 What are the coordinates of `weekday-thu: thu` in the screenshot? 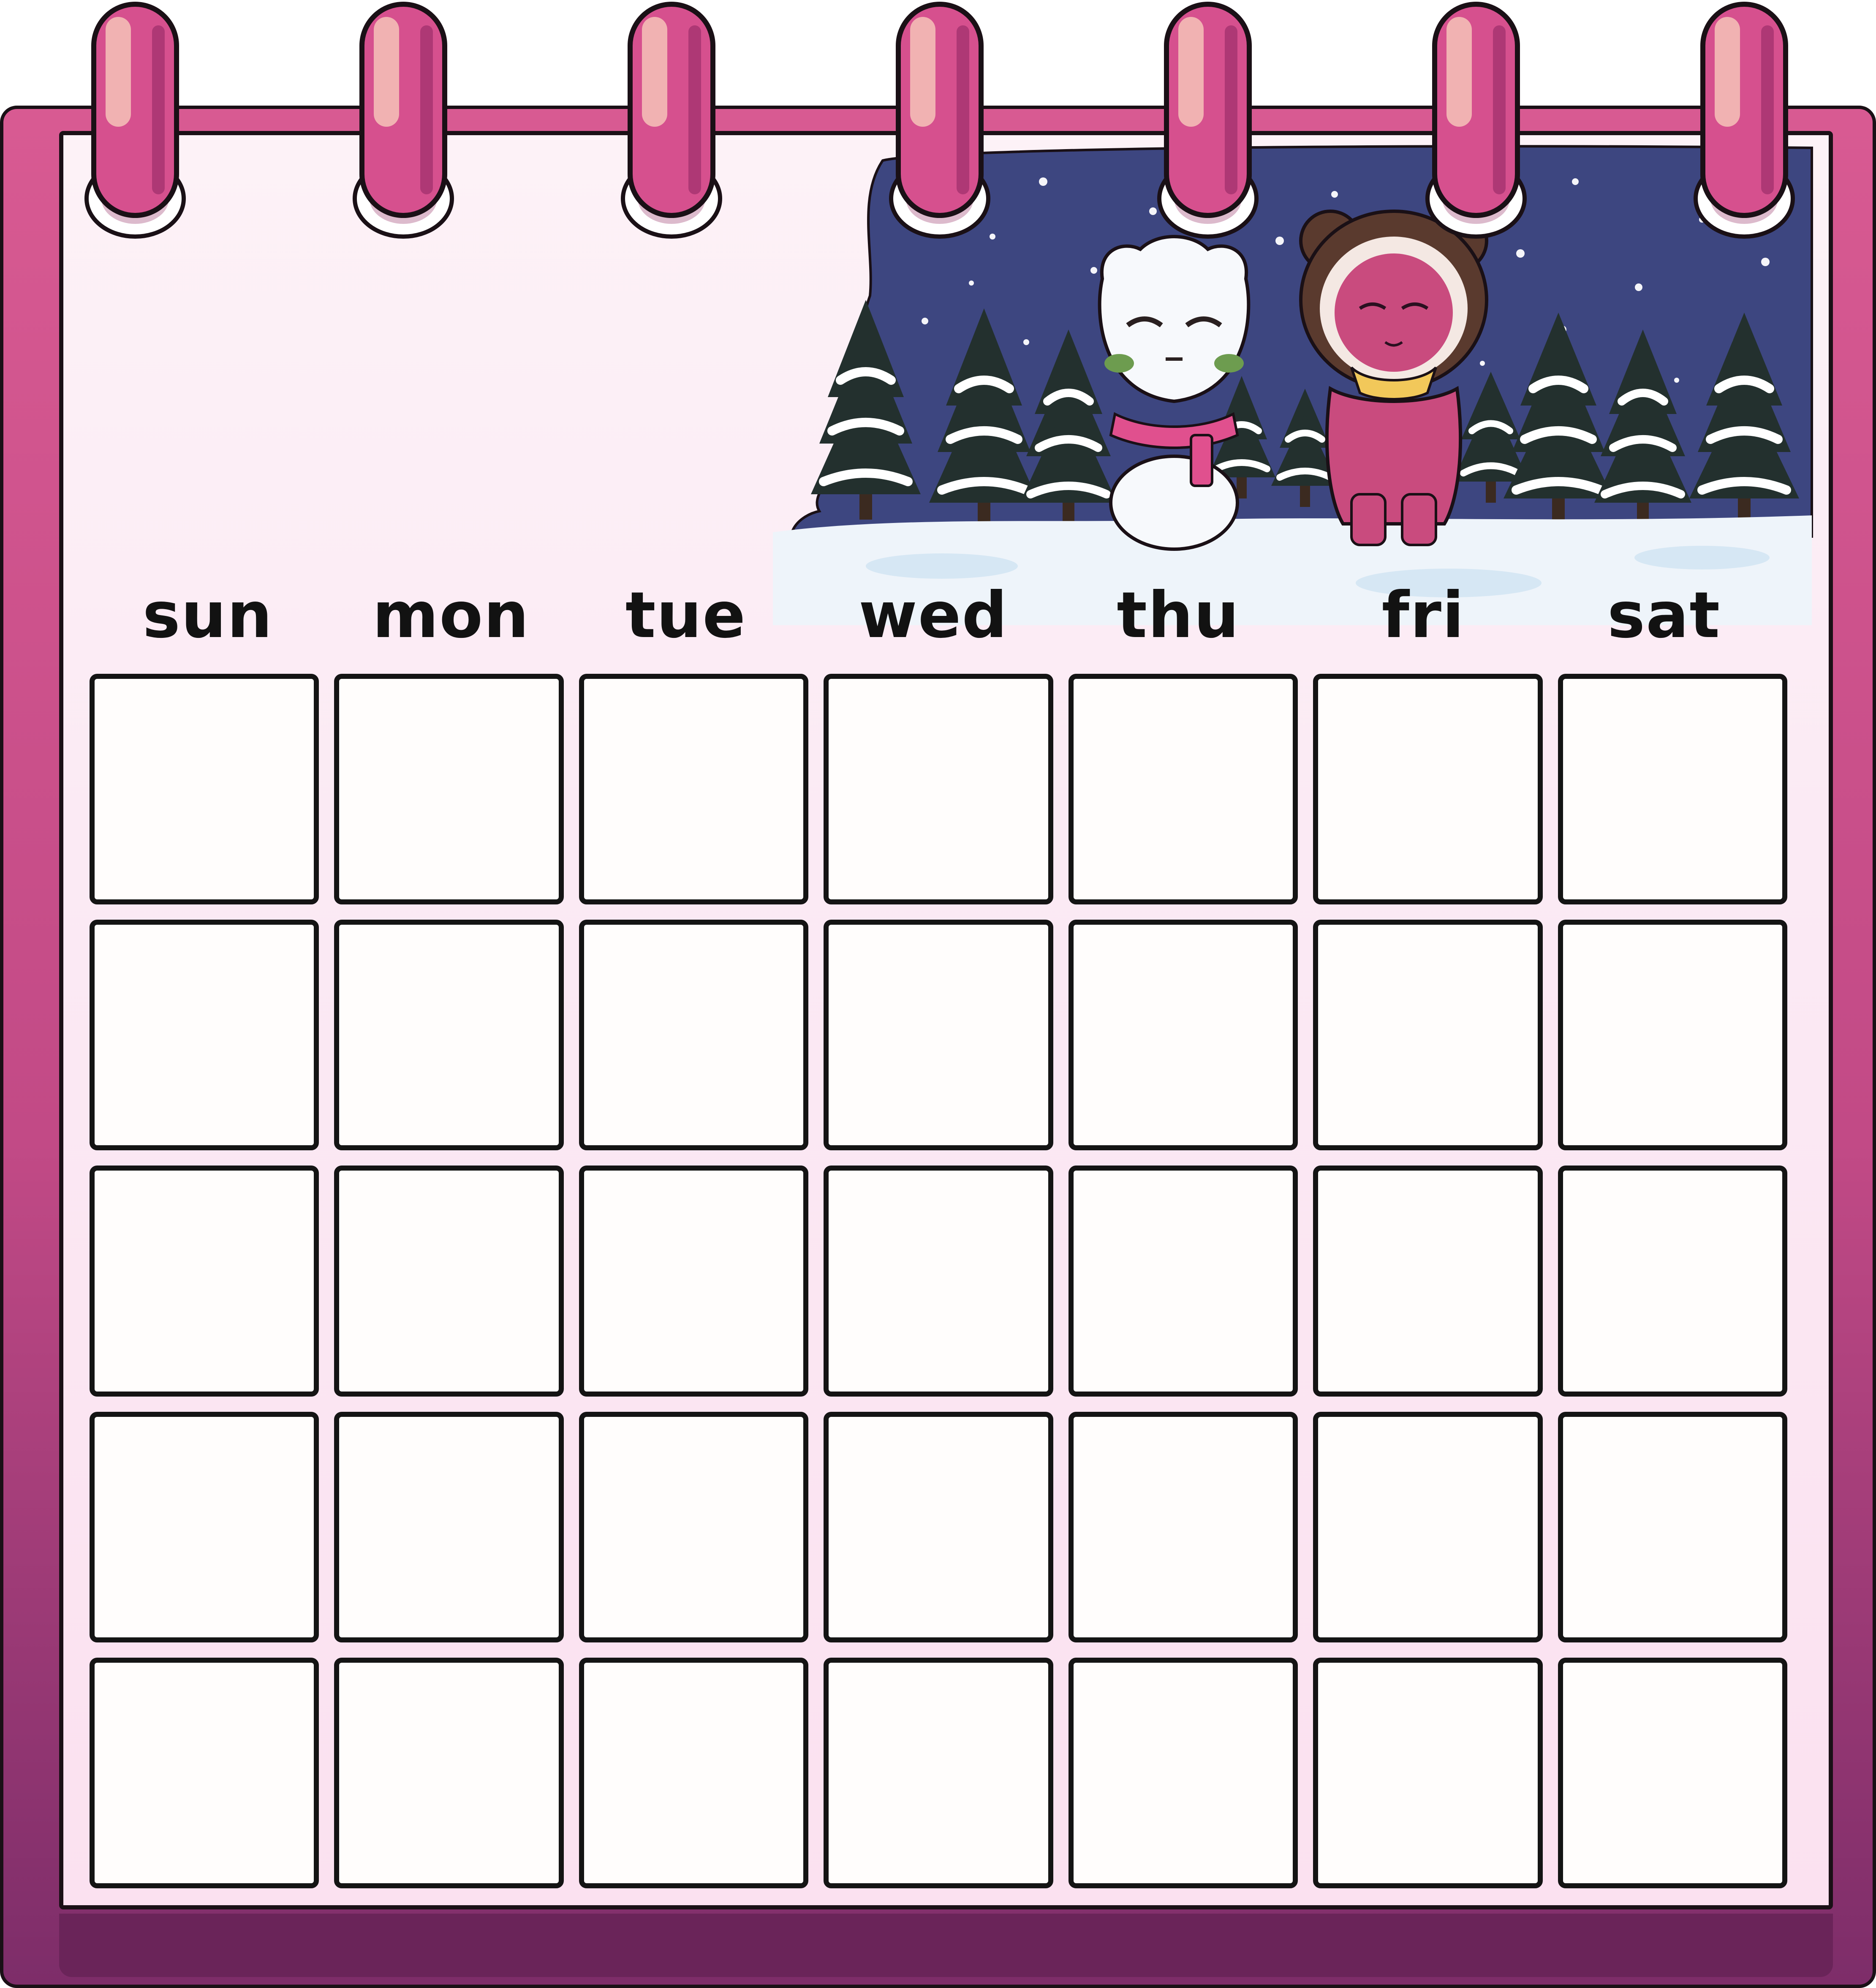 It's located at (1178, 615).